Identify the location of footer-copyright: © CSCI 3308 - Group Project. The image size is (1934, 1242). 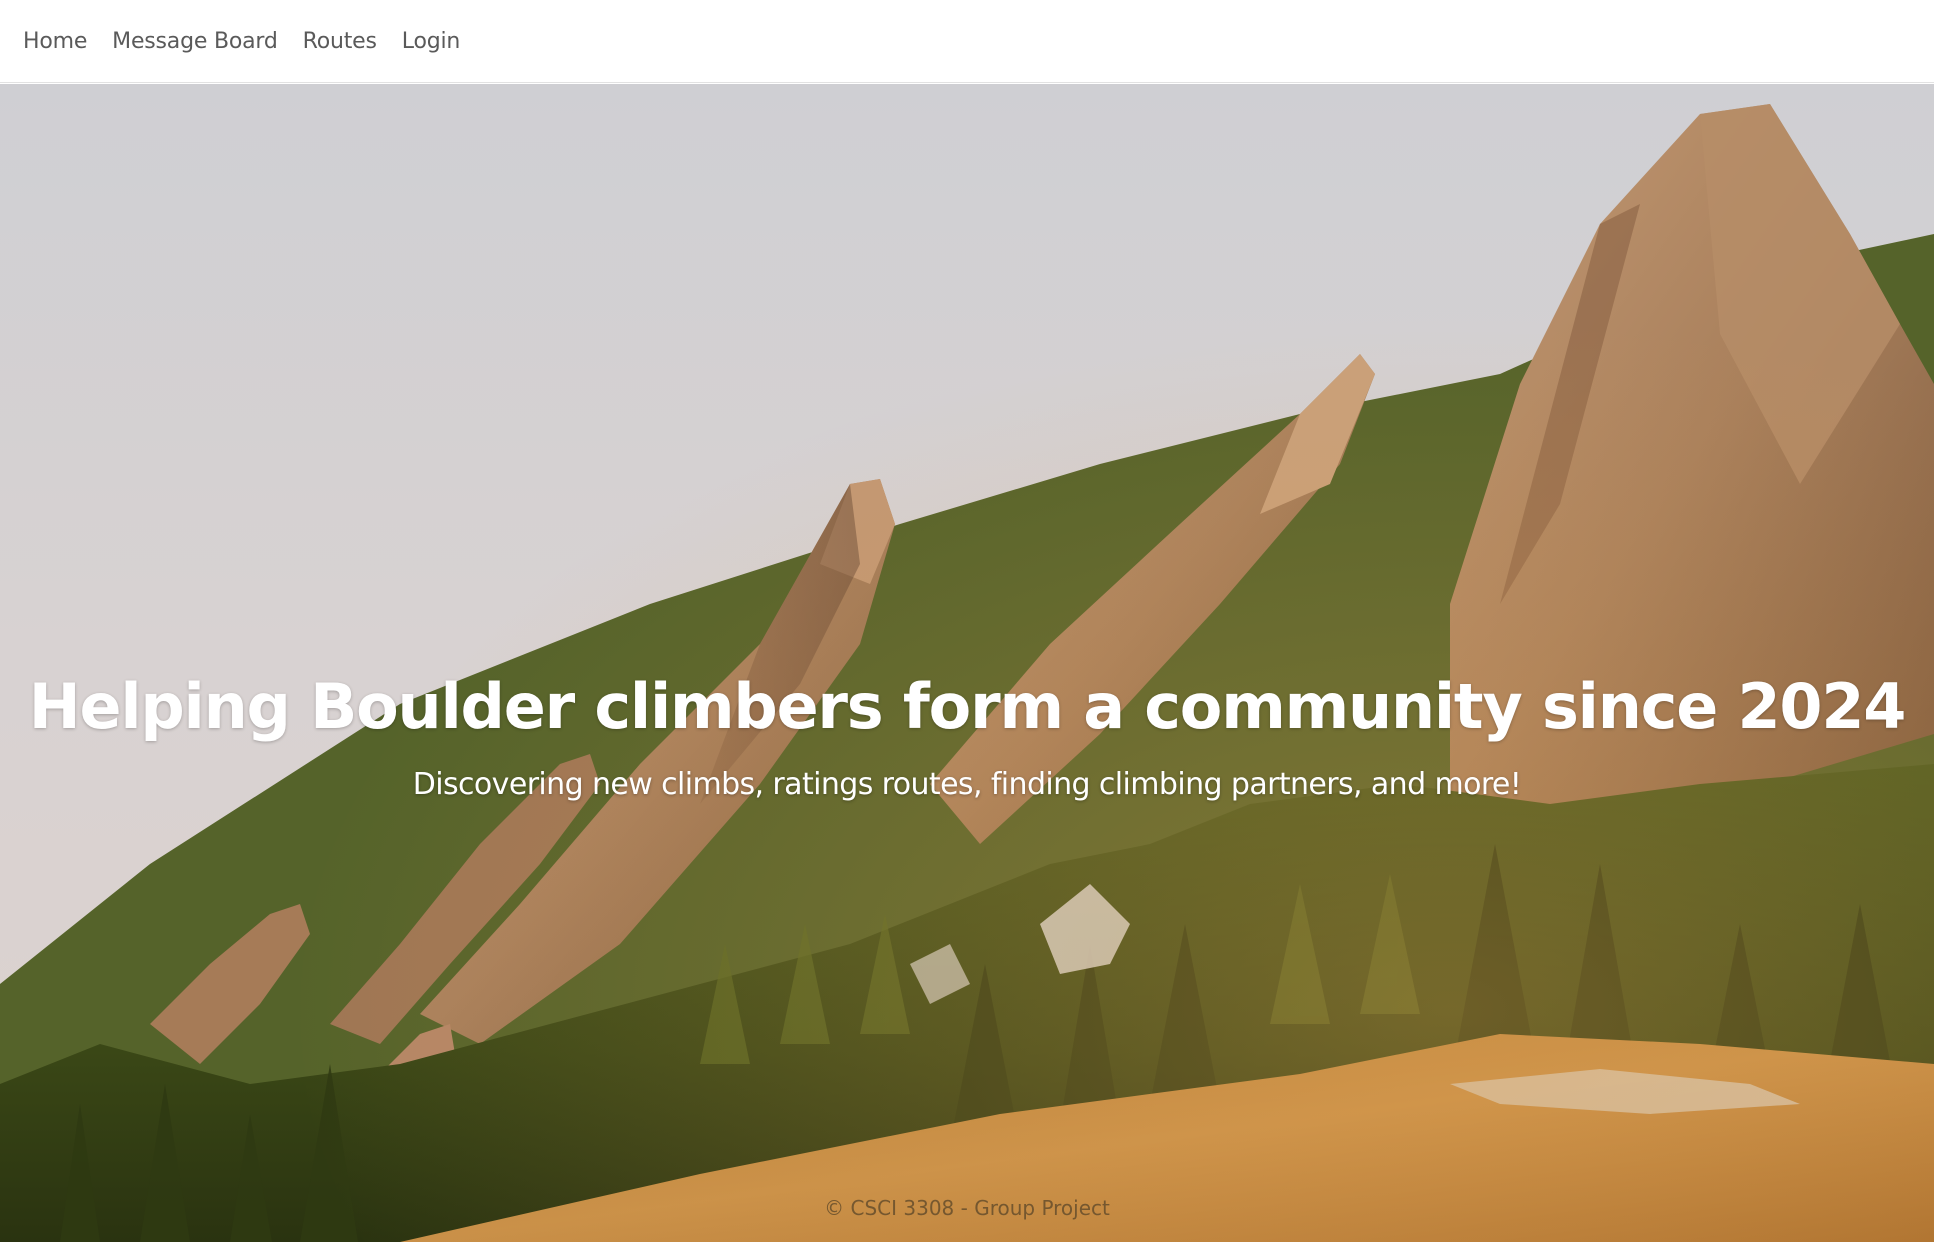
(967, 1208).